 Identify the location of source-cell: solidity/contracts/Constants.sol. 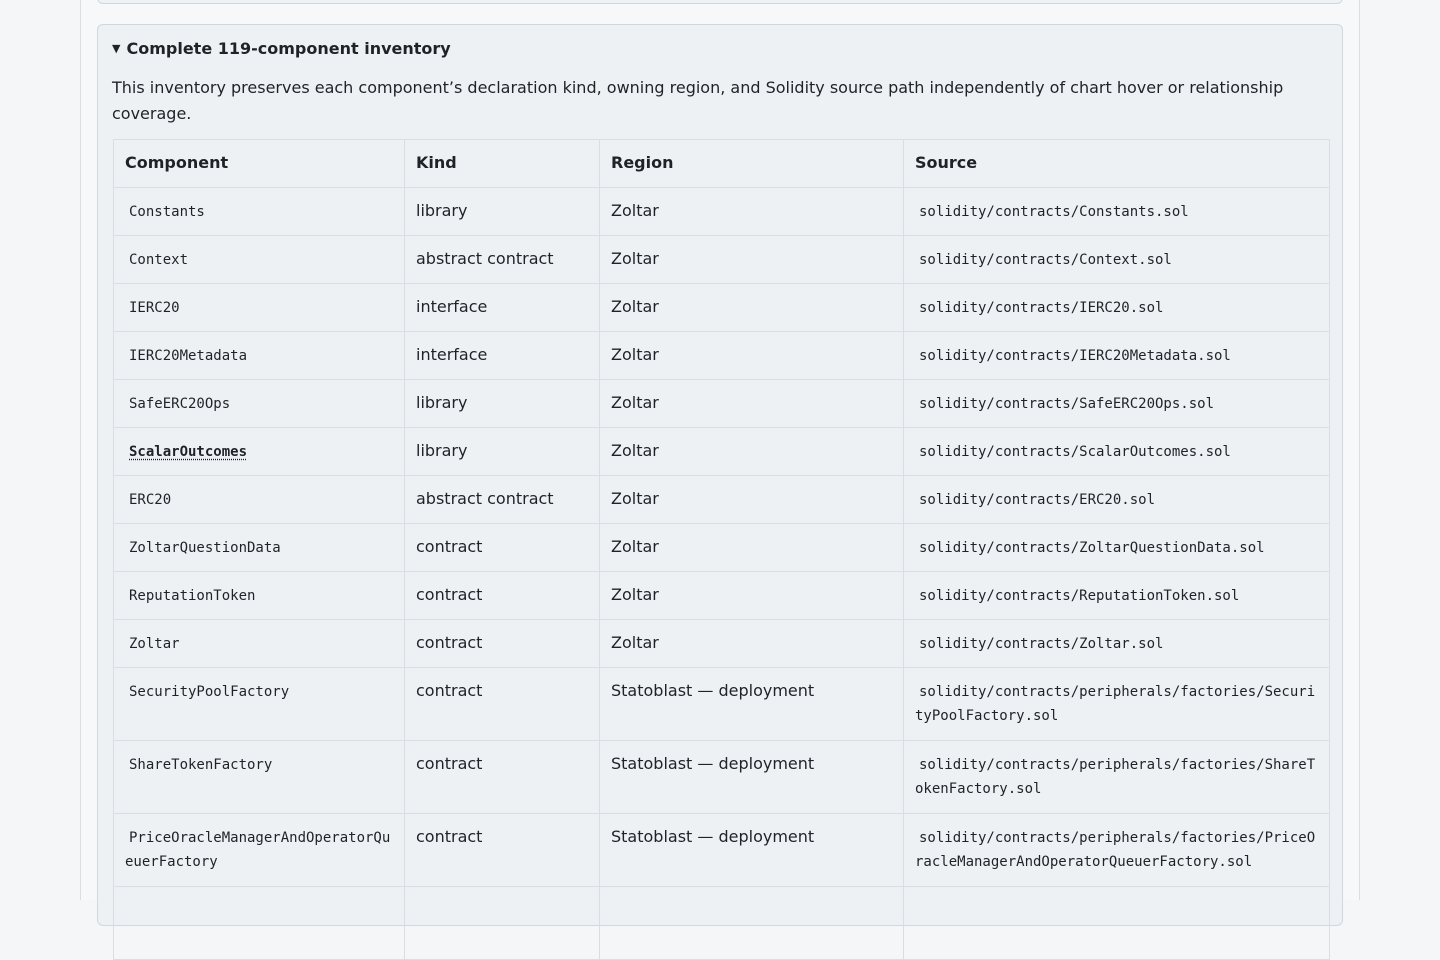
(1116, 211).